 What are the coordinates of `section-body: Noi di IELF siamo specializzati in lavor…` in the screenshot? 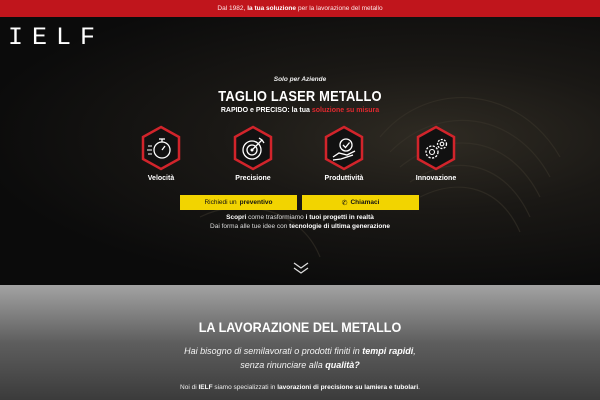 It's located at (300, 387).